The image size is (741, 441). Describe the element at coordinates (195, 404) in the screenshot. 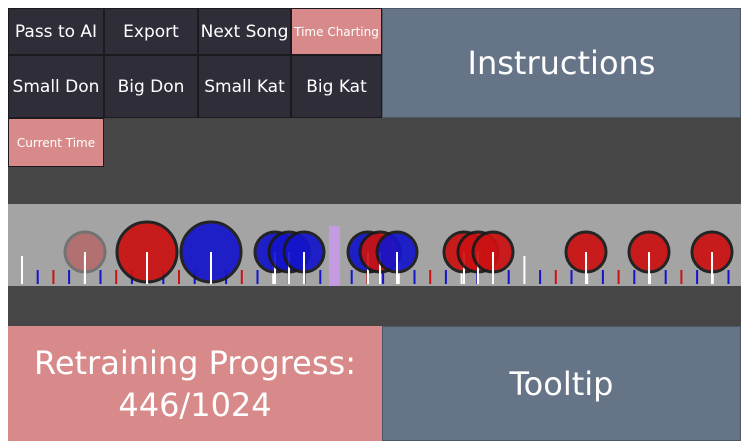

I see `progress-count: 446/1024` at that location.